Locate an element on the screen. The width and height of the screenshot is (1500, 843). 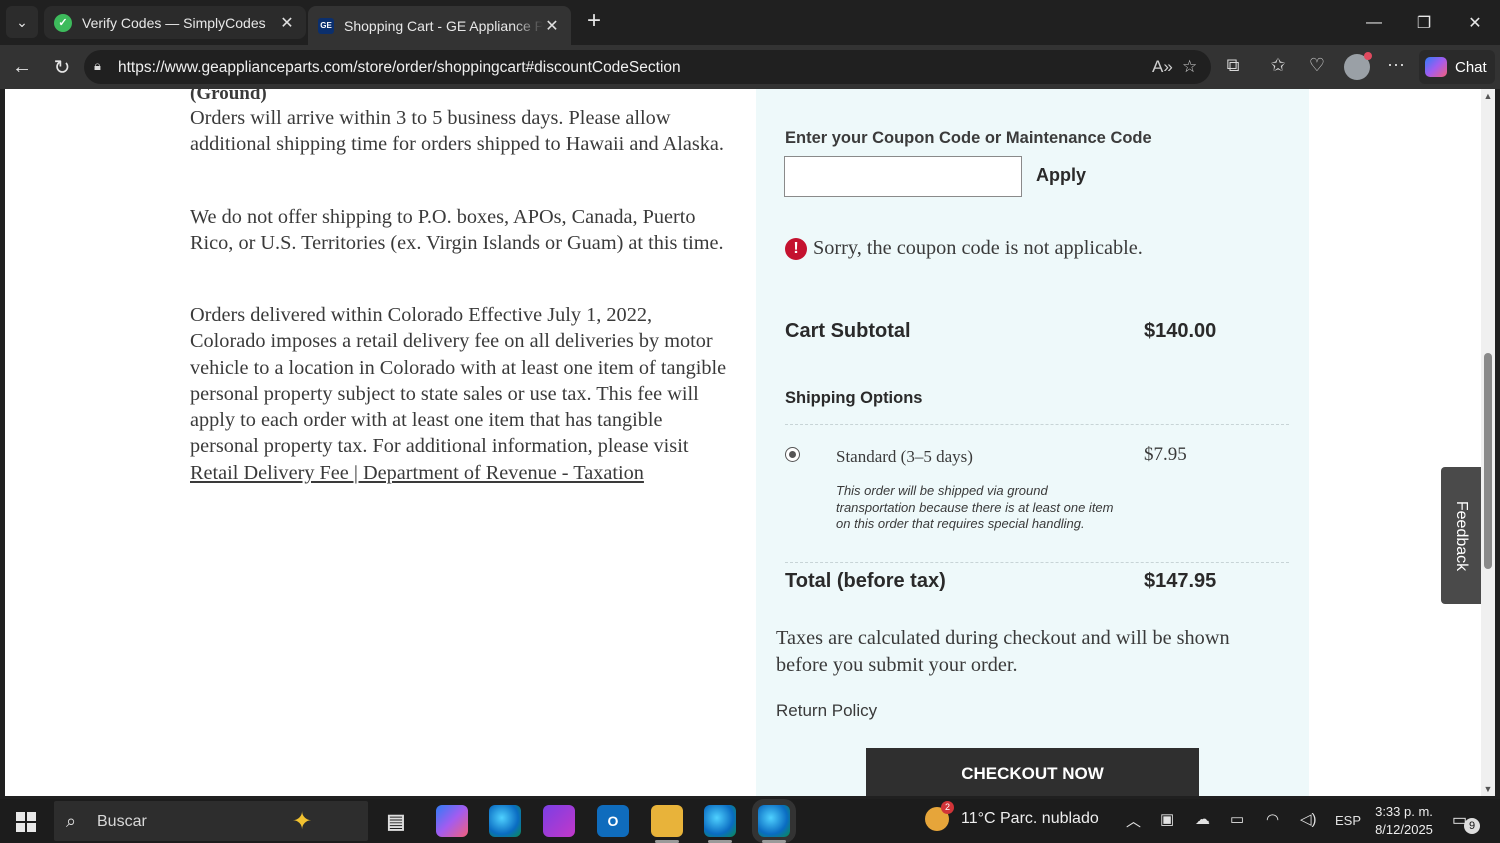
chat-label: Chat is located at coordinates (1471, 67).